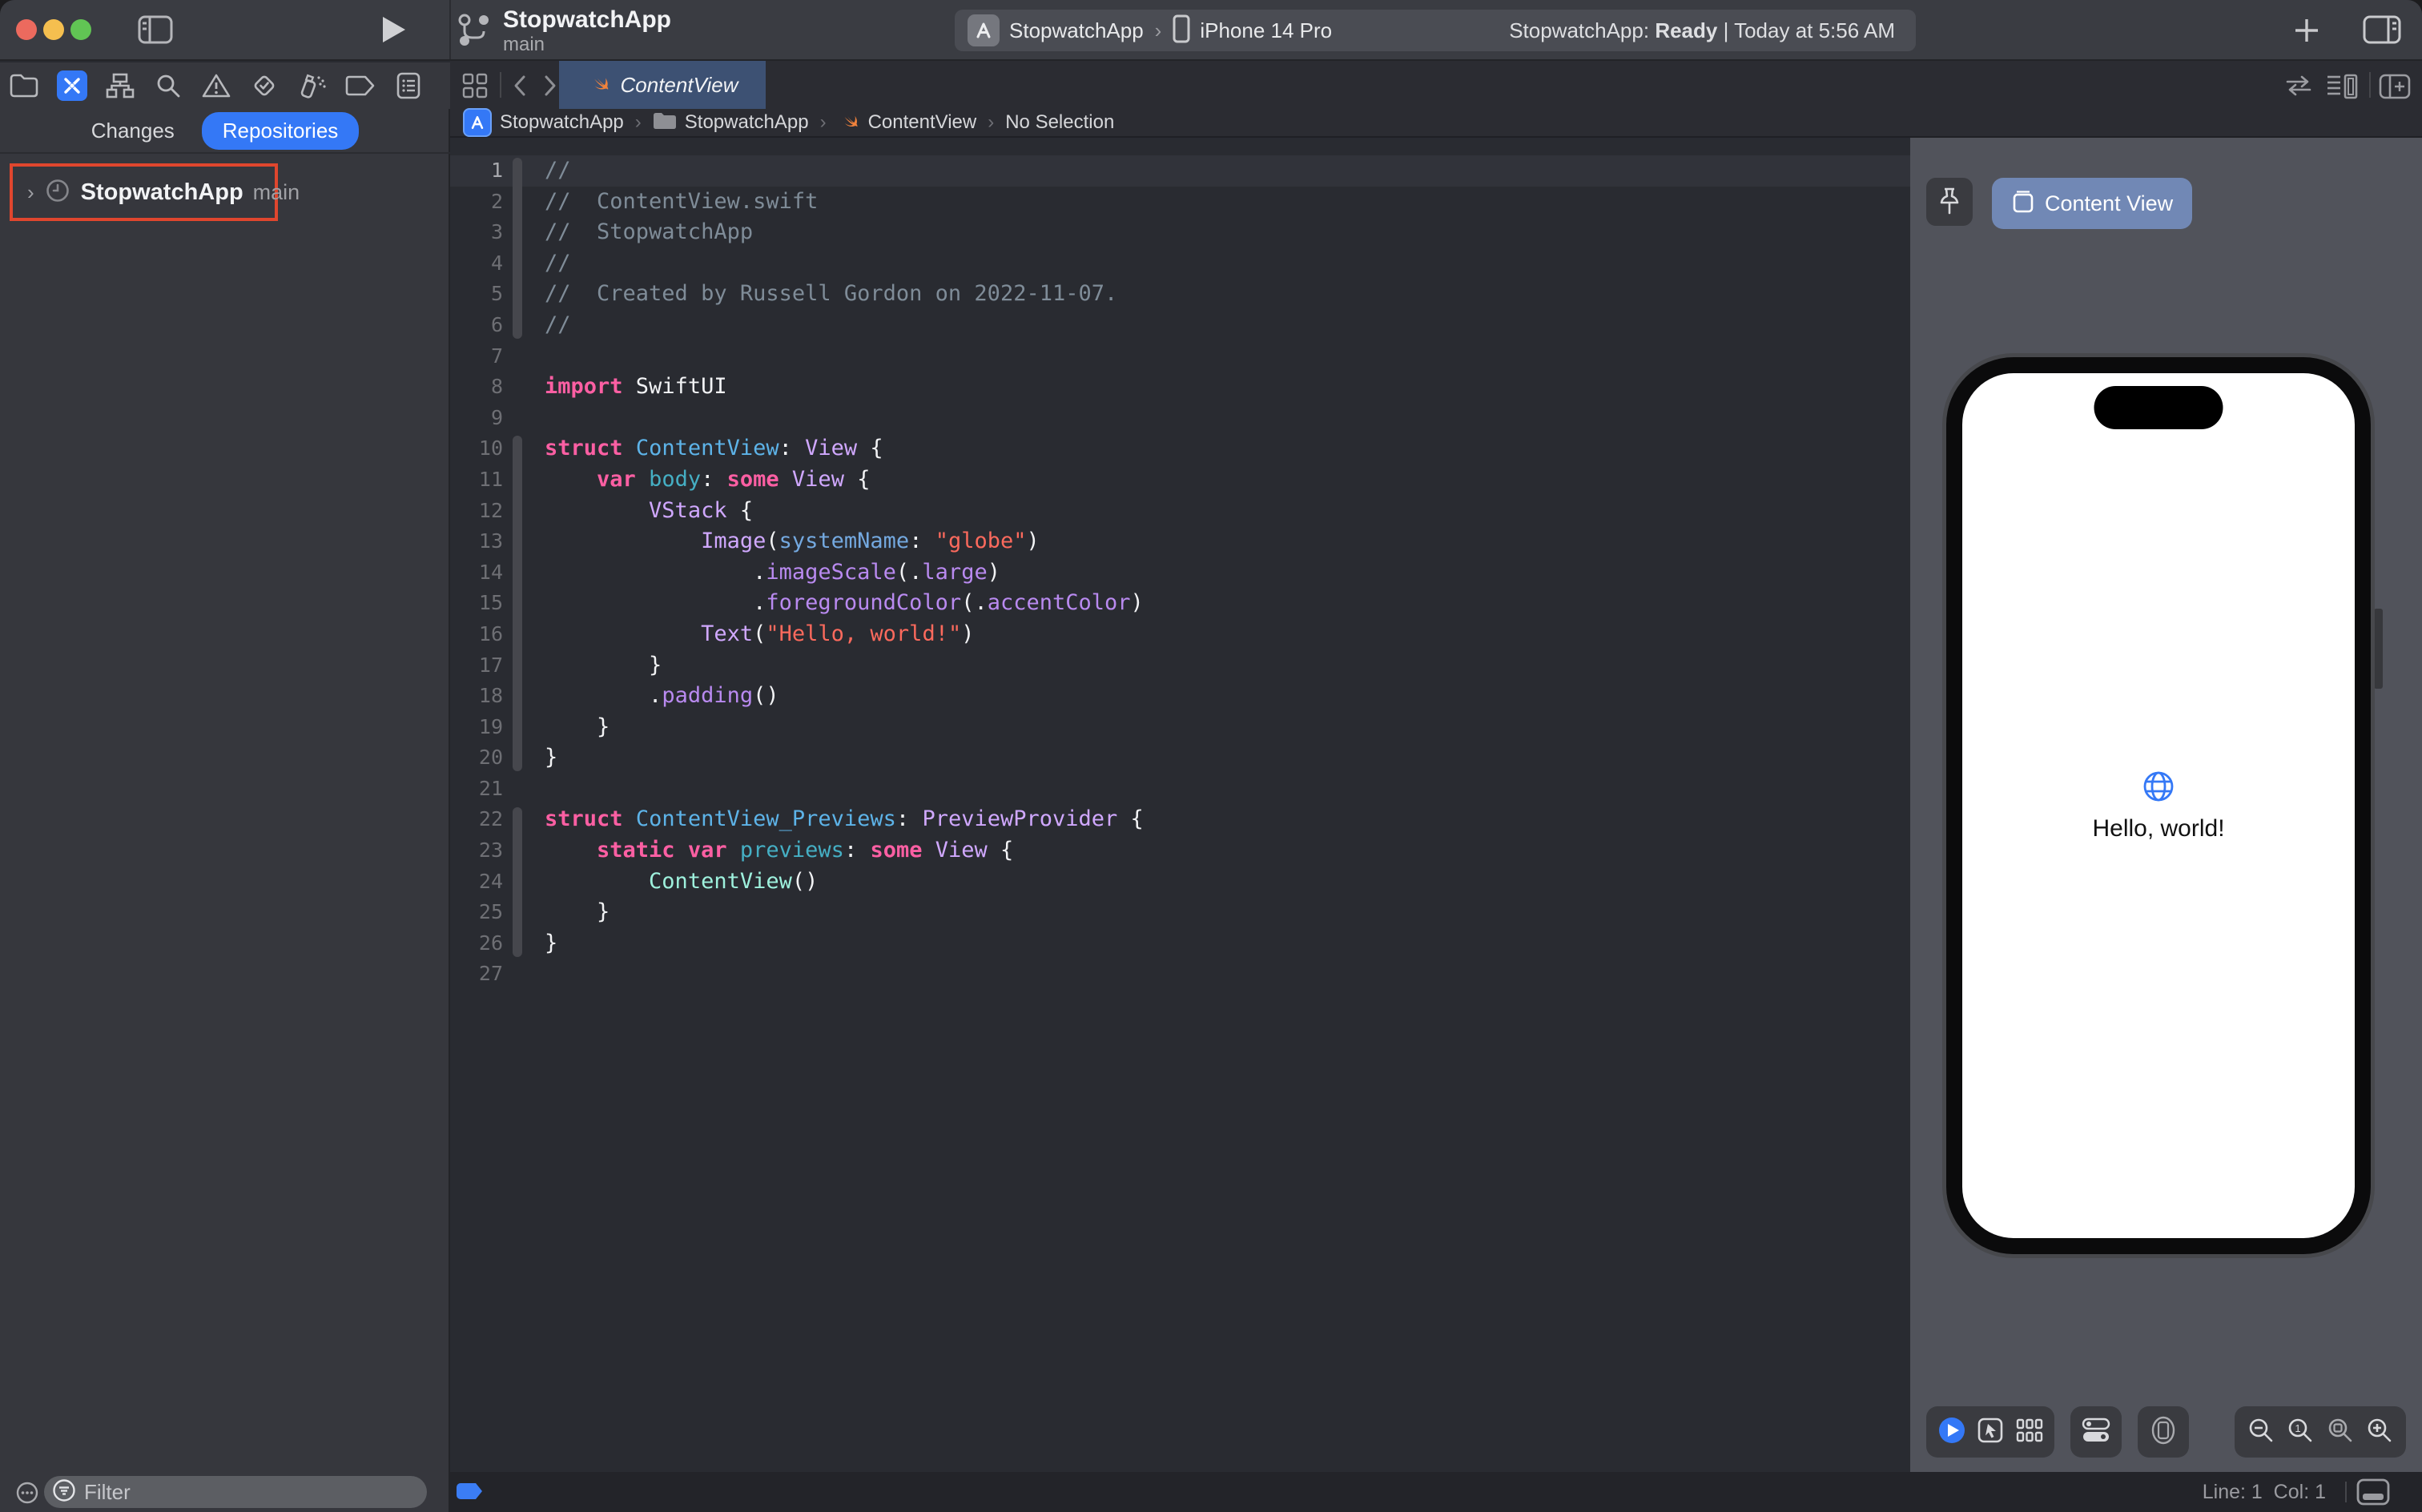  What do you see at coordinates (264, 86) in the screenshot?
I see `test-navigator-tab` at bounding box center [264, 86].